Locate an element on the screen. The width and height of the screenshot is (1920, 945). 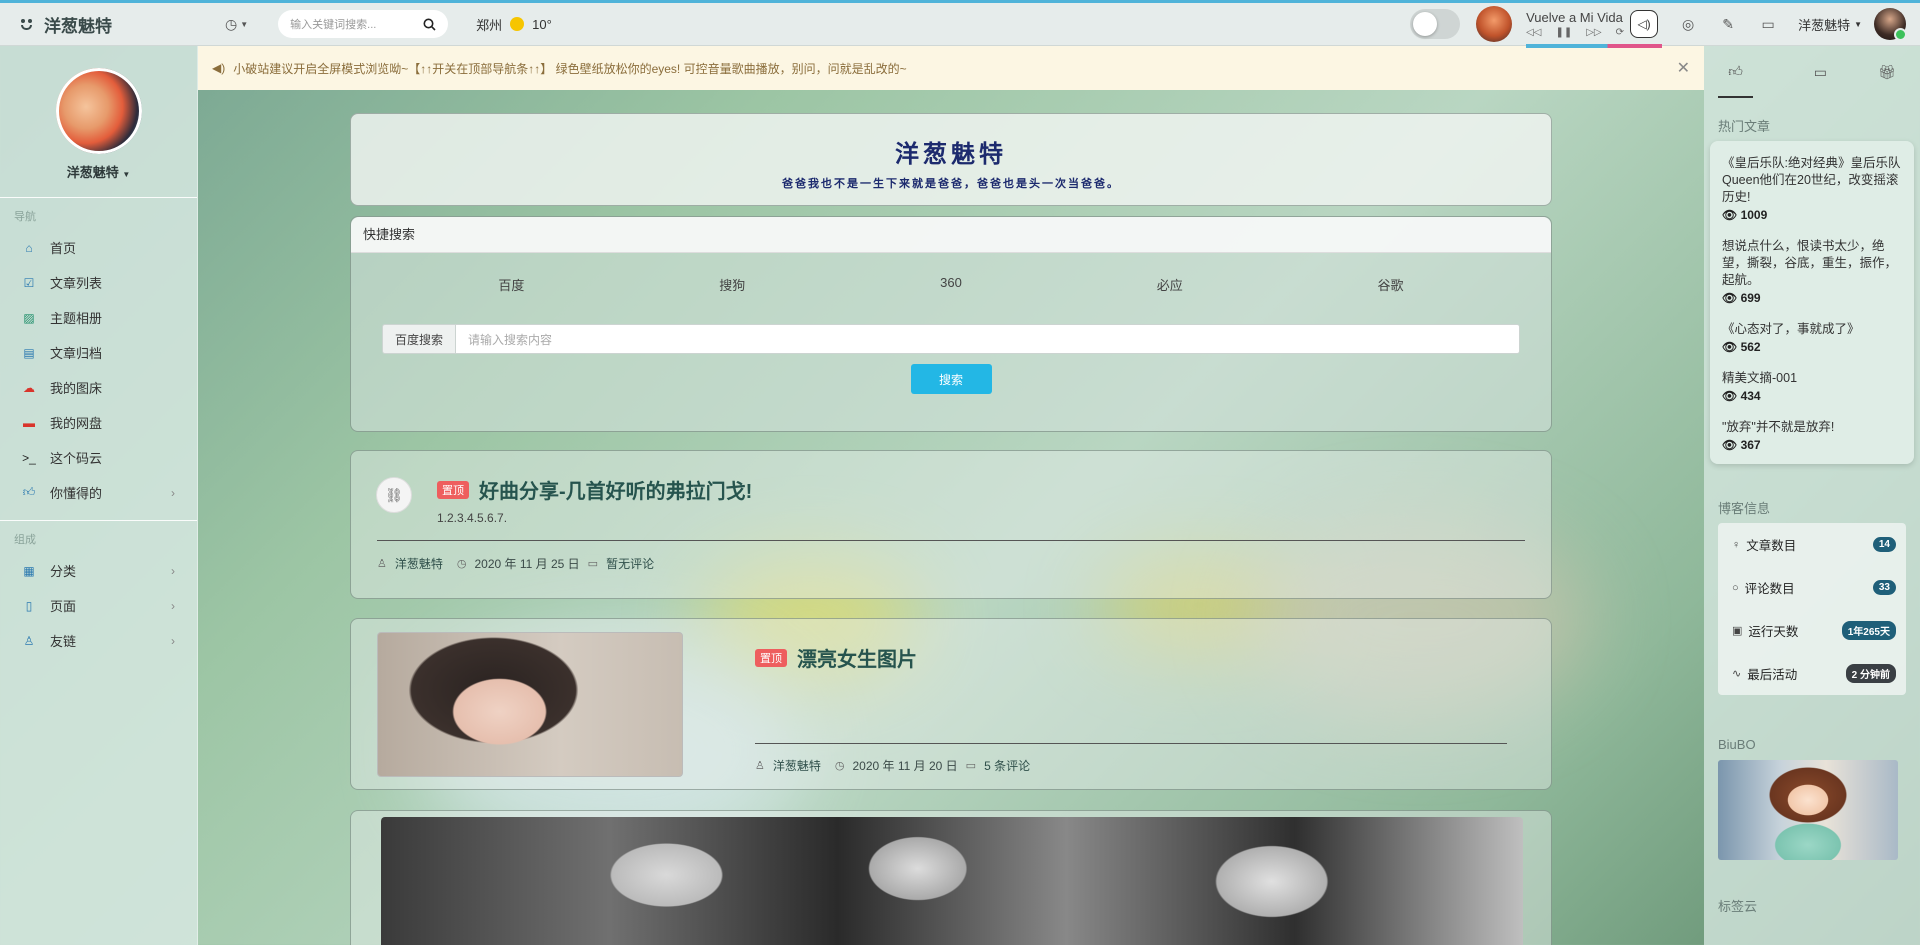
sidebar-item-pages: ▯ 页面 › is located at coordinates (98, 605).